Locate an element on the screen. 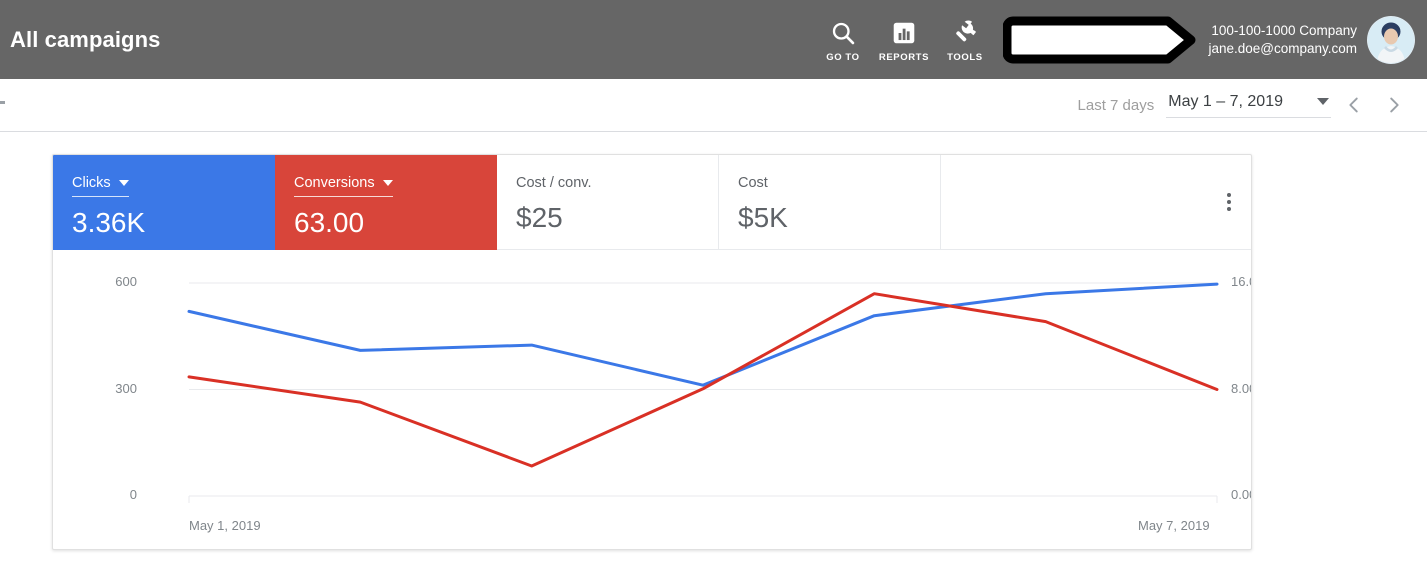  date-toolbar: Last 7 days May 1 – 7, 2019 is located at coordinates (713, 105).